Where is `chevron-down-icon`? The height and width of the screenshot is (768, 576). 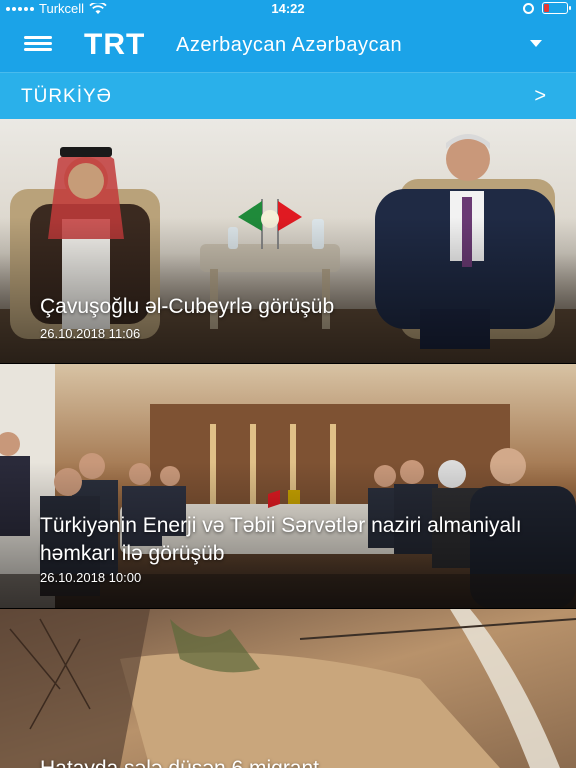 chevron-down-icon is located at coordinates (536, 43).